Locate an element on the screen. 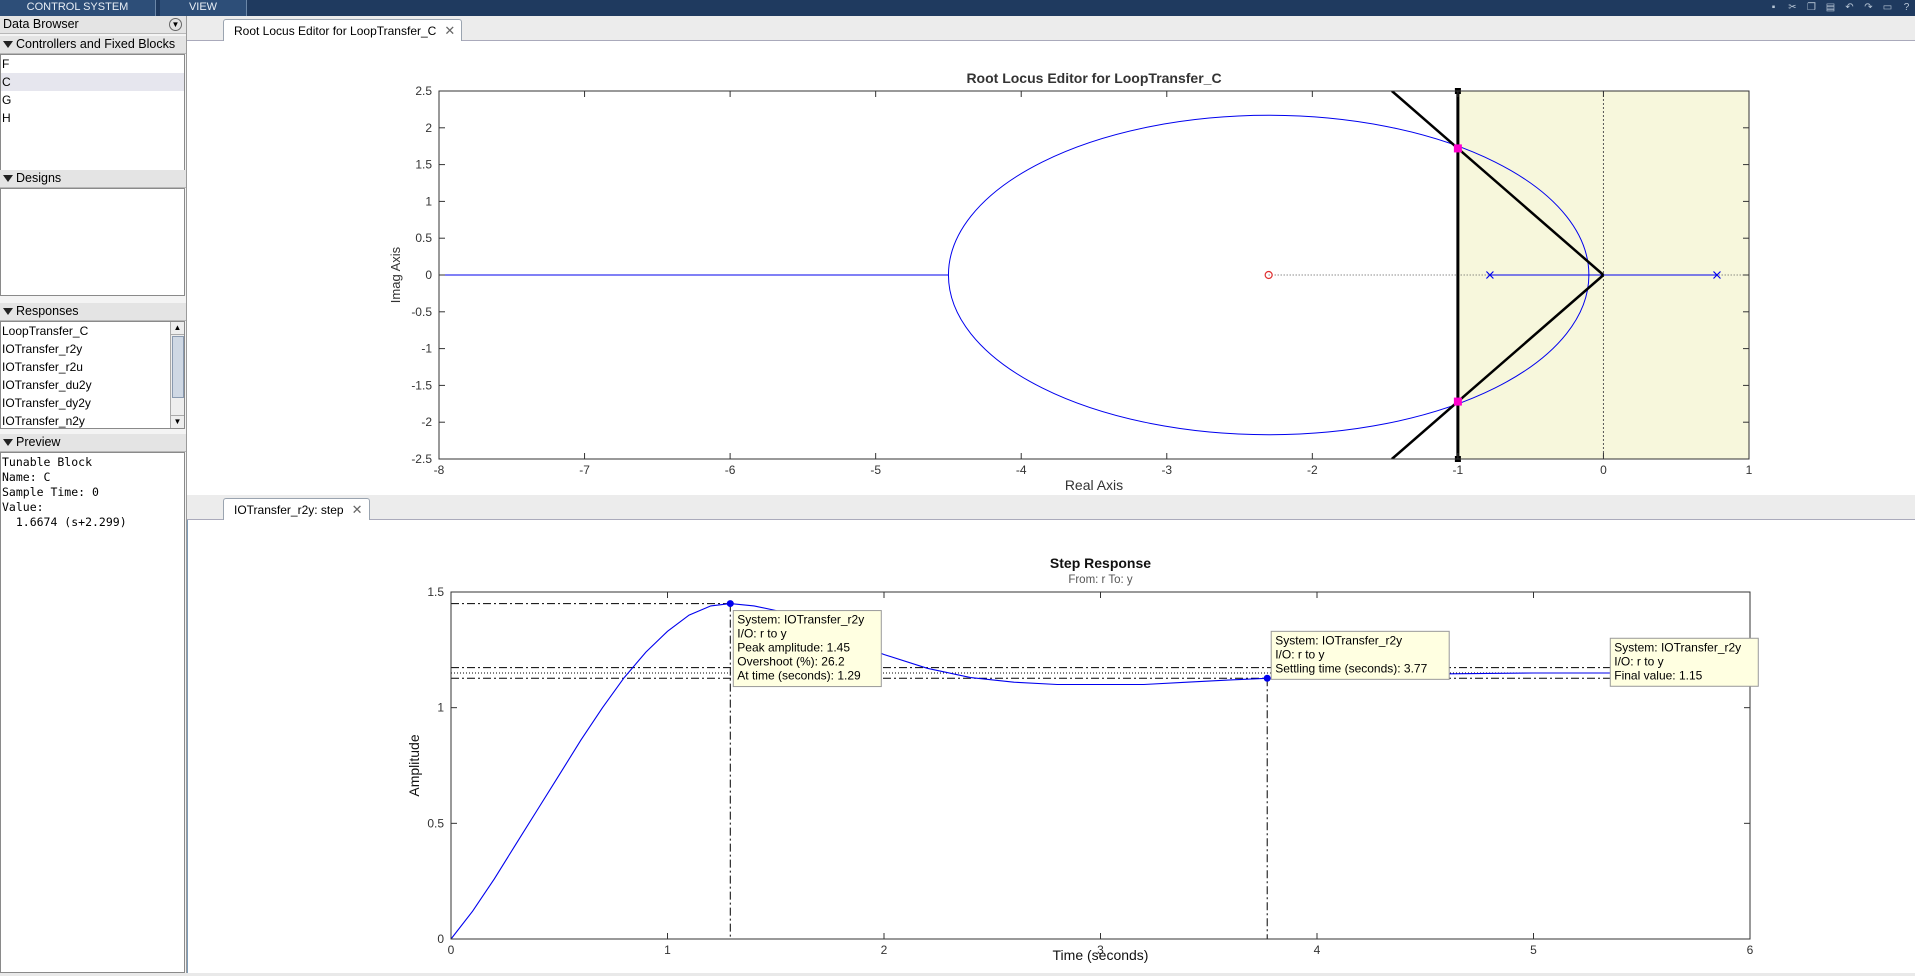  tab-root-locus-editor: Root Locus Editor for LoopTransfer_C ✕ is located at coordinates (343, 30).